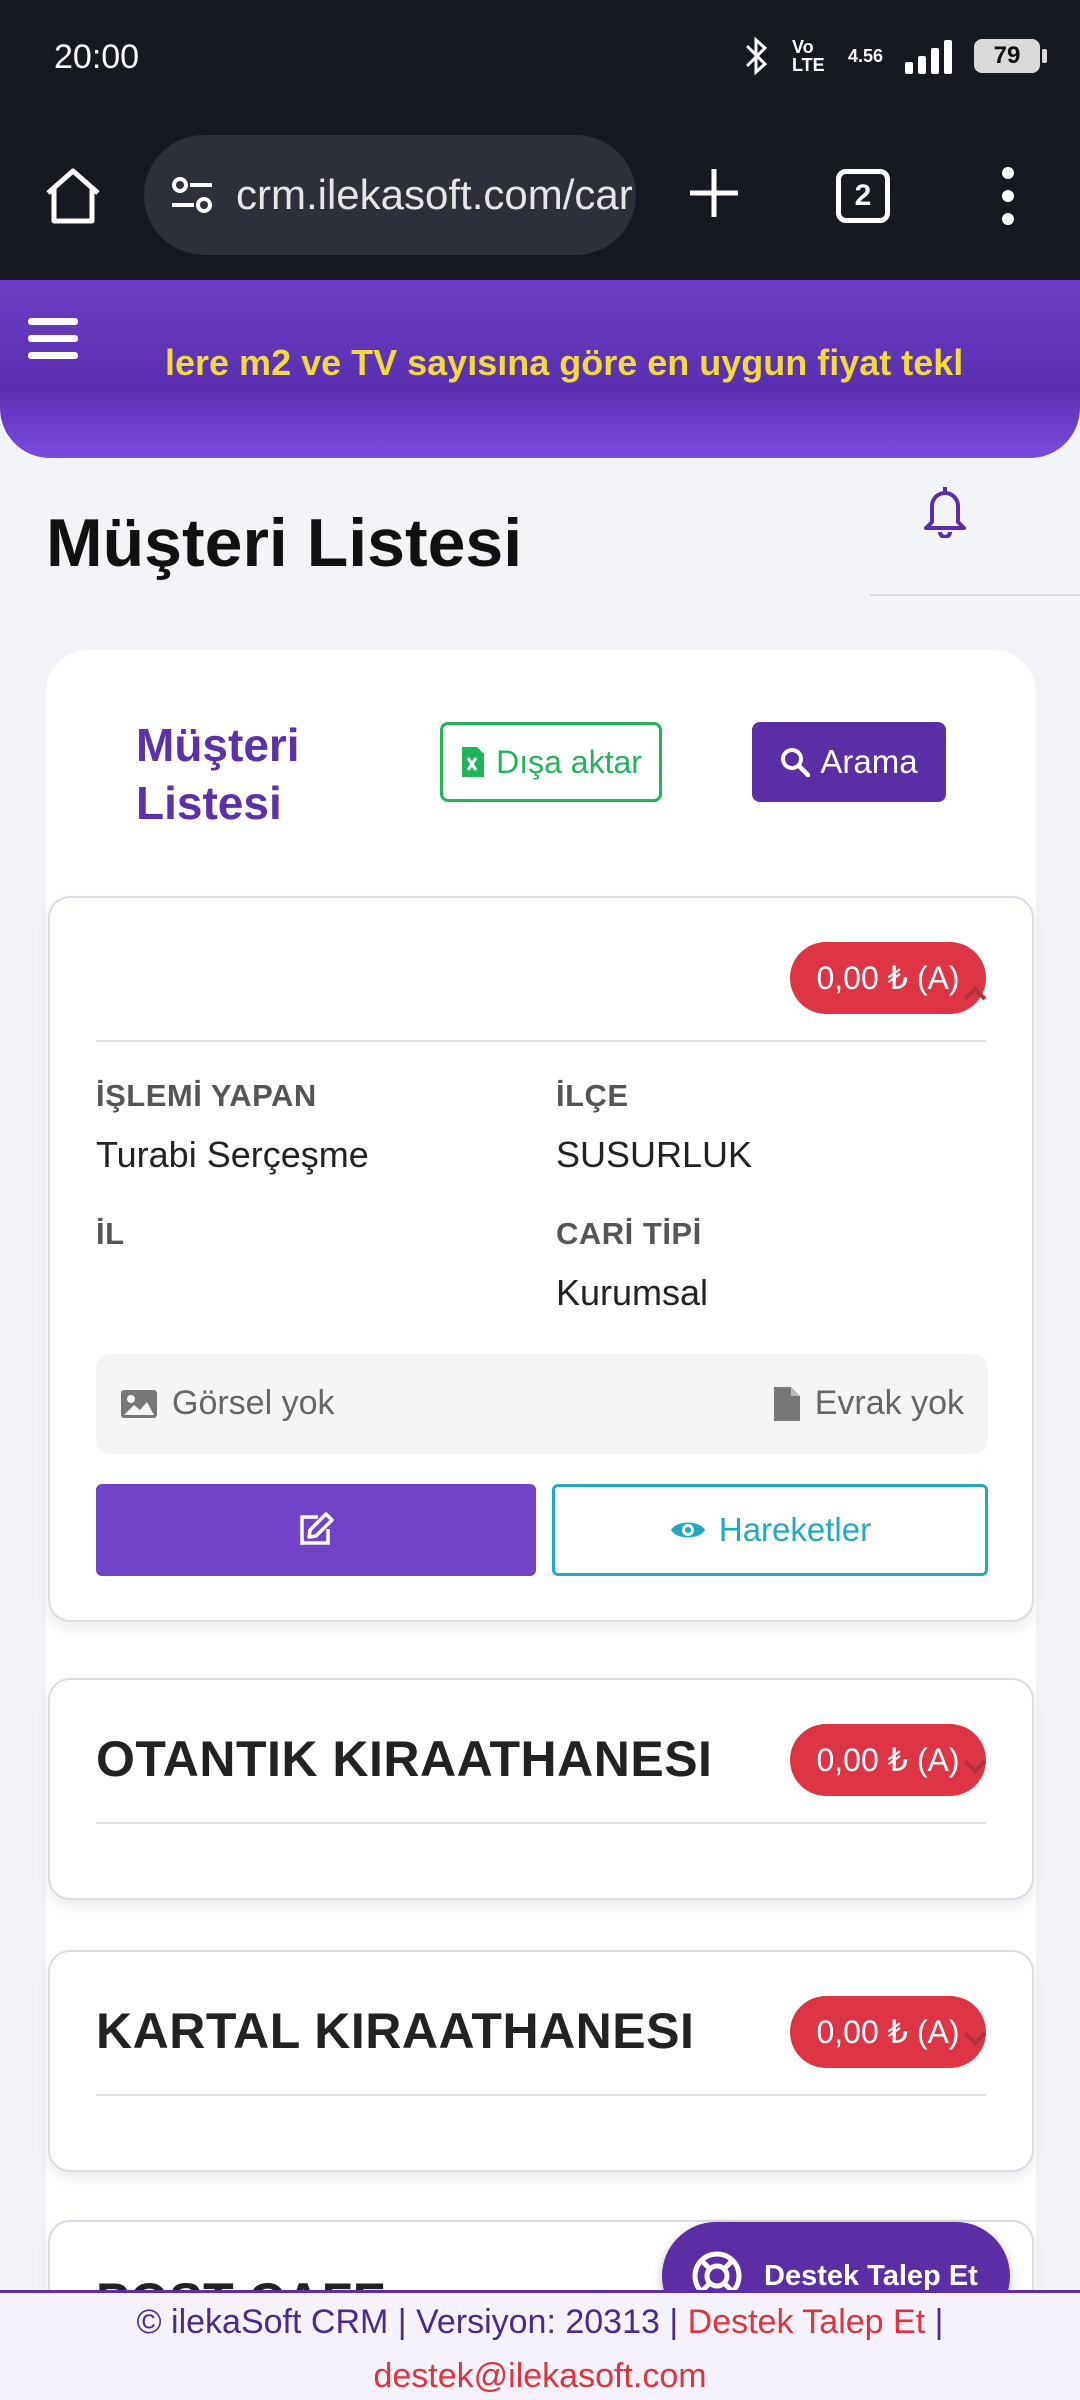 The width and height of the screenshot is (1080, 2400). I want to click on list-title: Müşteri Listesi, so click(218, 774).